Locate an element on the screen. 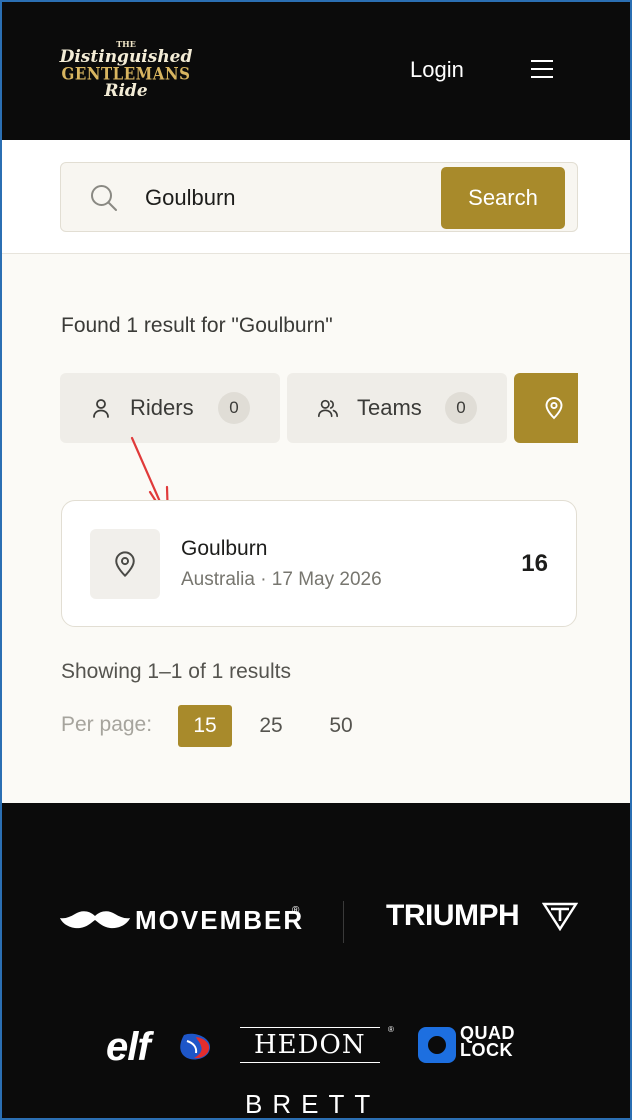 The image size is (632, 1120). hedon-logo: HEDON is located at coordinates (310, 1045).